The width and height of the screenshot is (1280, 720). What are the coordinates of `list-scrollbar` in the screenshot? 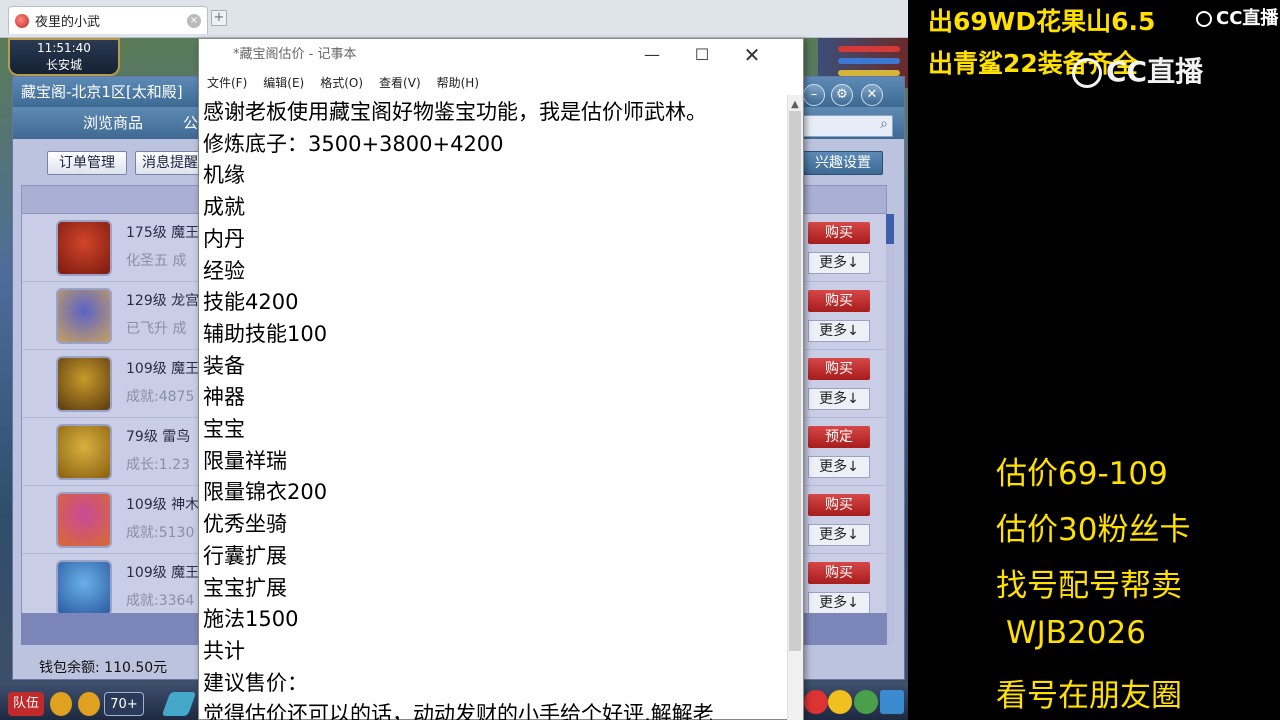 It's located at (890, 429).